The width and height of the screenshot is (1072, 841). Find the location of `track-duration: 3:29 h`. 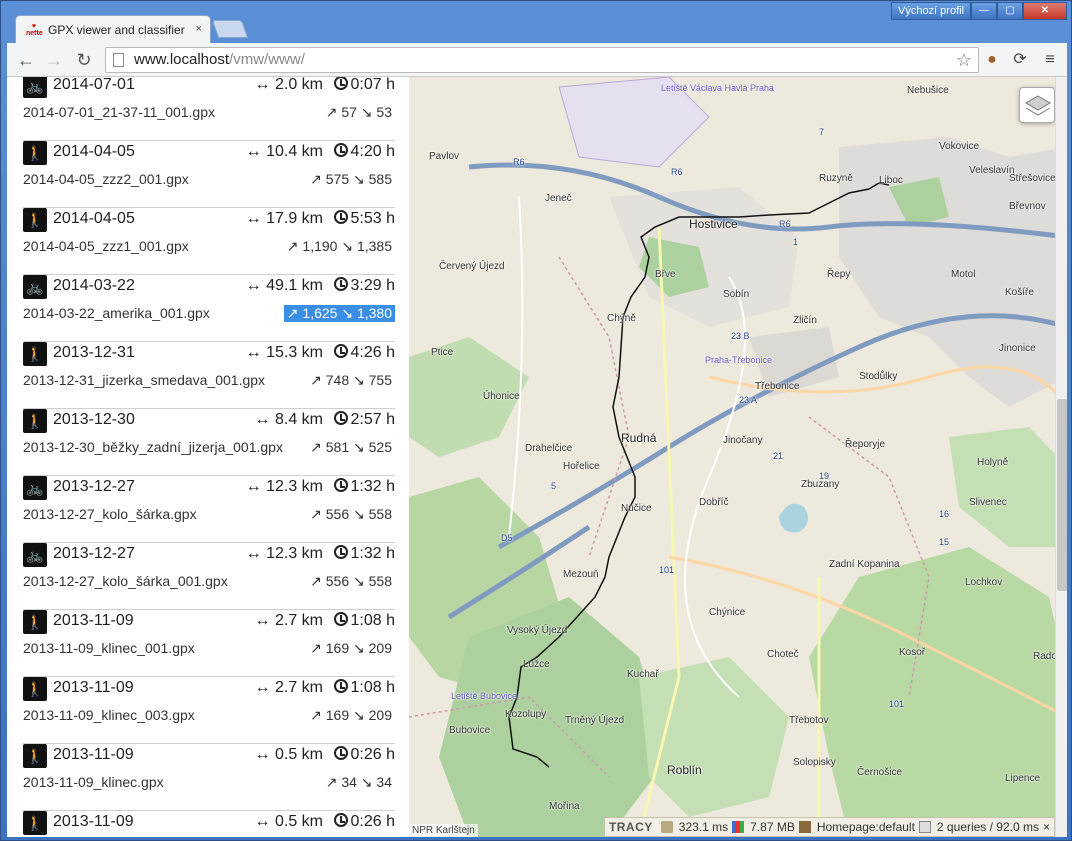

track-duration: 3:29 h is located at coordinates (364, 286).